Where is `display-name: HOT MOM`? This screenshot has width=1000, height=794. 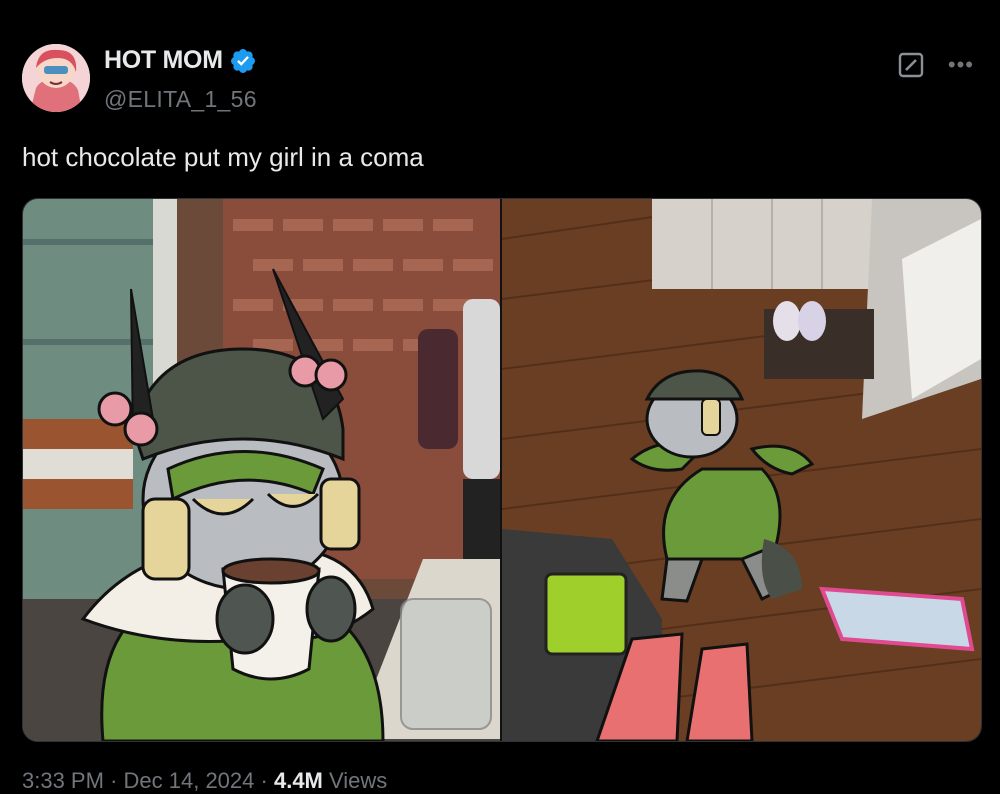
display-name: HOT MOM is located at coordinates (163, 60).